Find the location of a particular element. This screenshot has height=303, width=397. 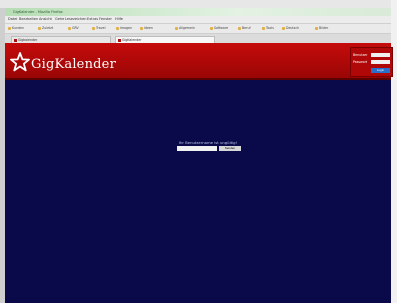

center-form: Senden is located at coordinates (209, 149).